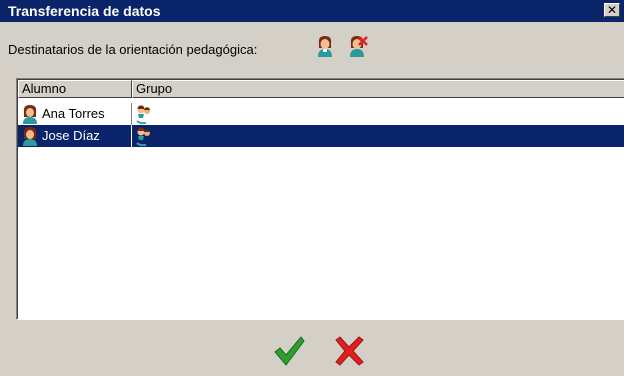 This screenshot has width=624, height=376. Describe the element at coordinates (357, 46) in the screenshot. I see `student-remove-icon` at that location.